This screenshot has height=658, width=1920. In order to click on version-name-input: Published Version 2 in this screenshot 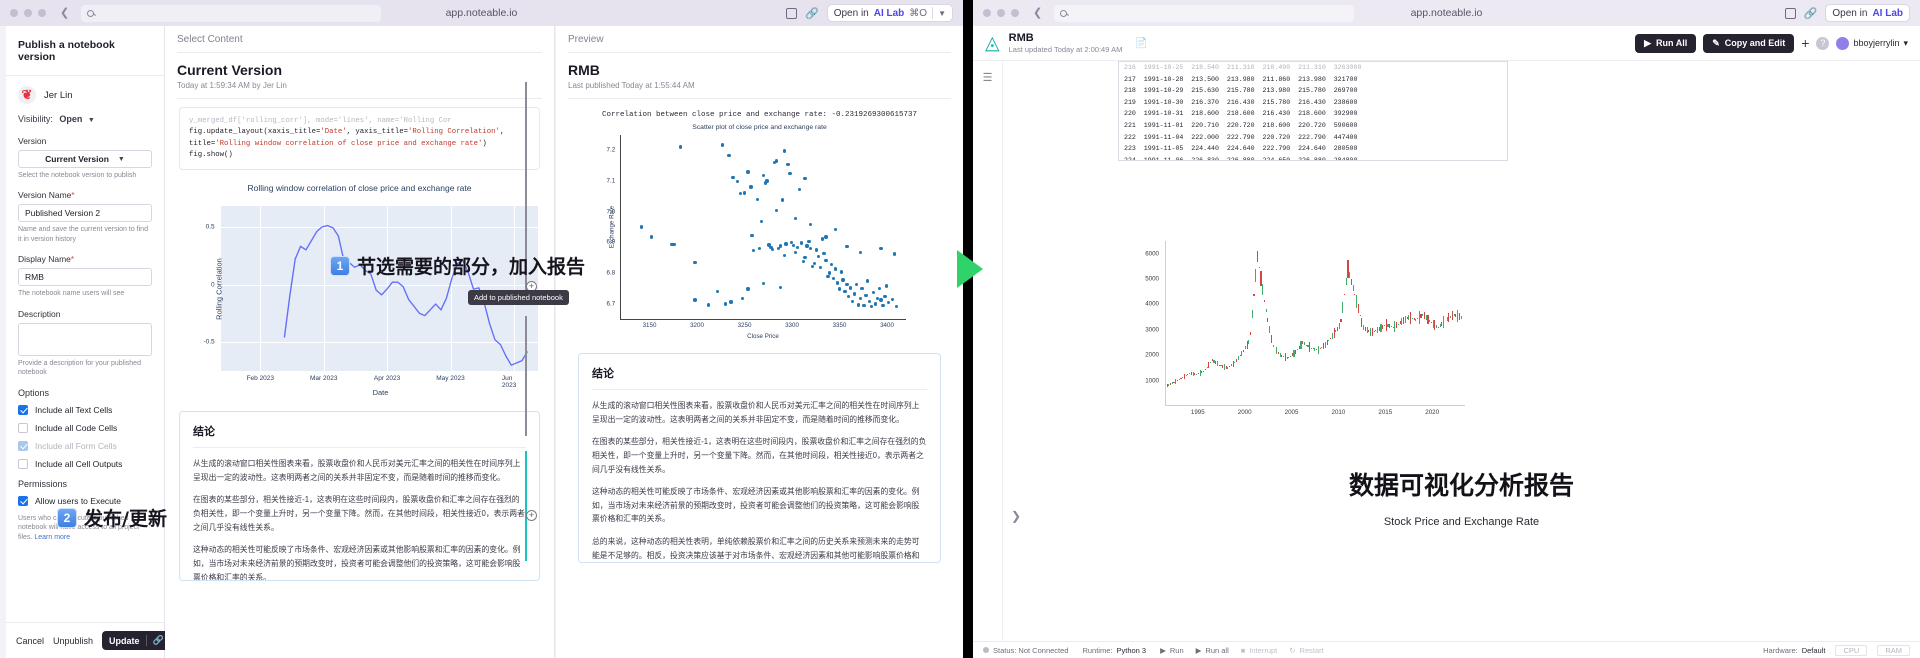, I will do `click(85, 213)`.